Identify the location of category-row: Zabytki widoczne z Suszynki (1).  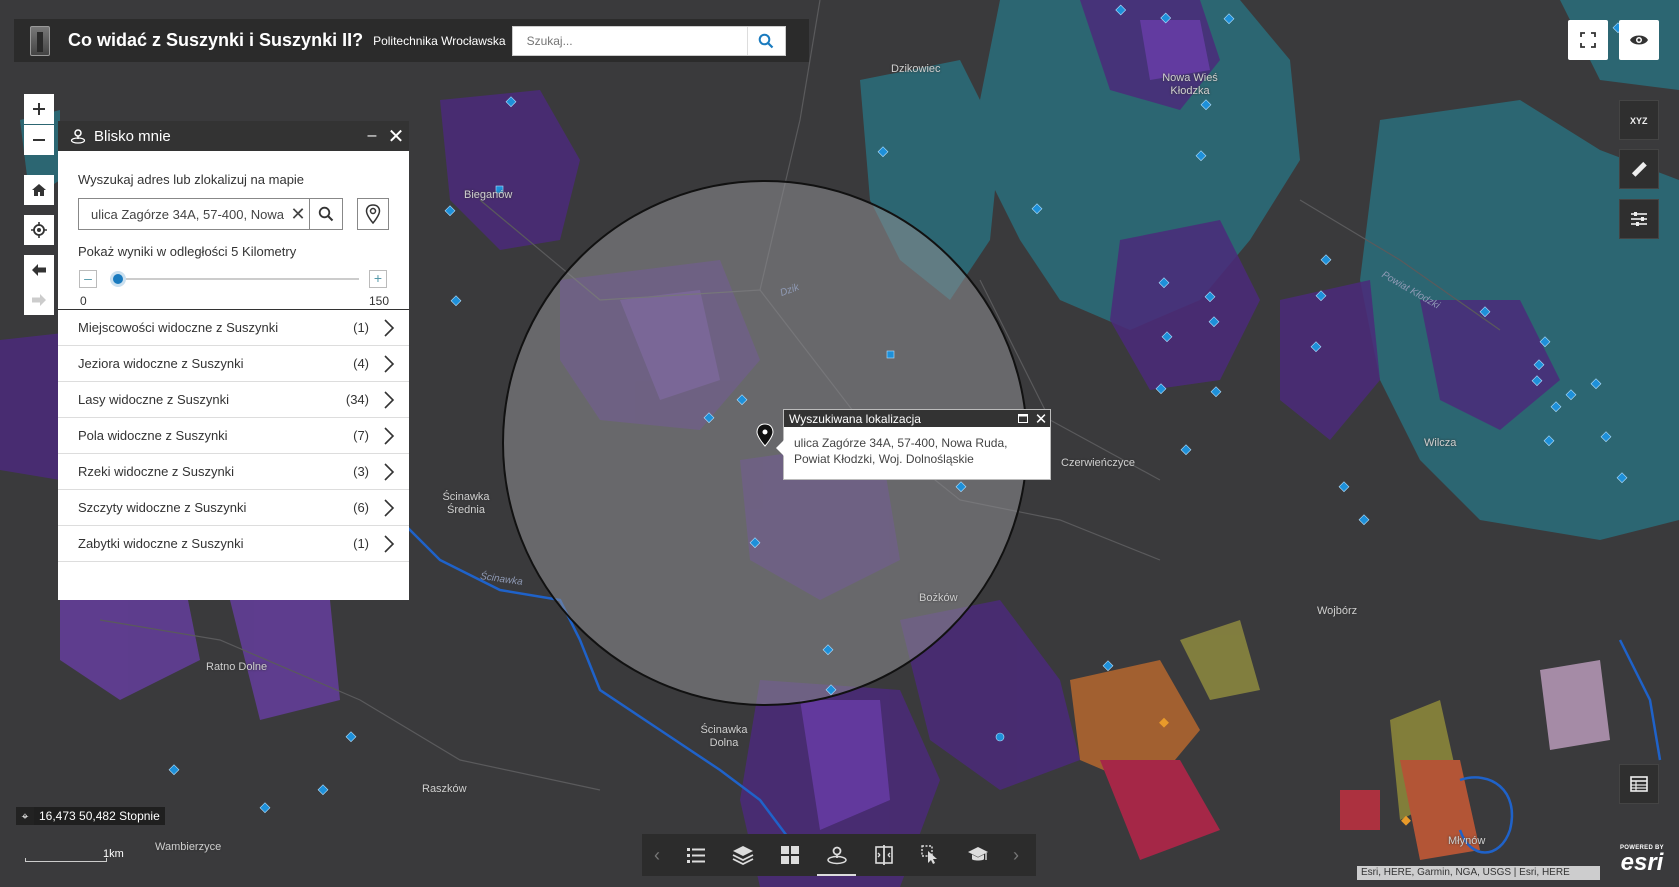
(233, 544).